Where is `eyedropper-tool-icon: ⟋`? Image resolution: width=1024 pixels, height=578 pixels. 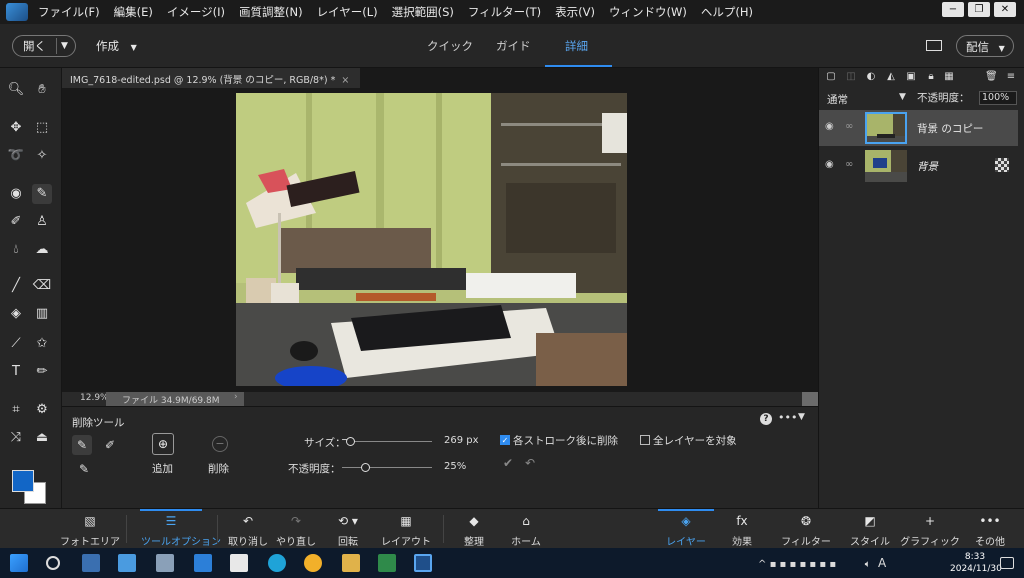
eyedropper-tool-icon: ⟋ is located at coordinates (16, 344).